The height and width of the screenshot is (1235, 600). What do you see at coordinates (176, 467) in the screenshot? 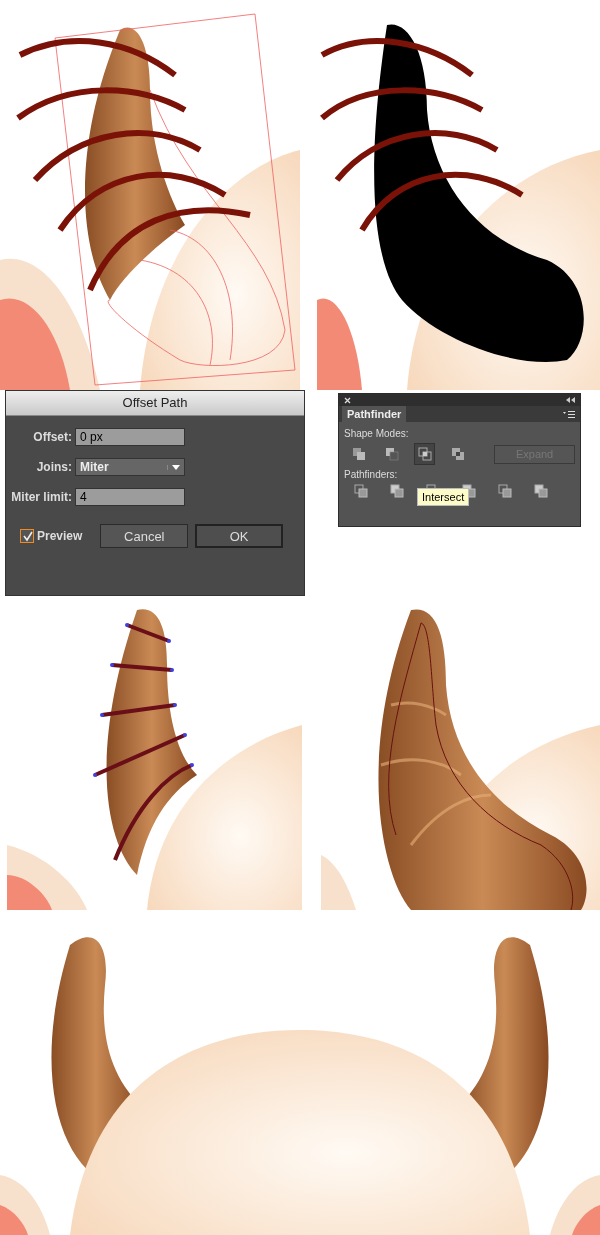
I see `caret-icon` at bounding box center [176, 467].